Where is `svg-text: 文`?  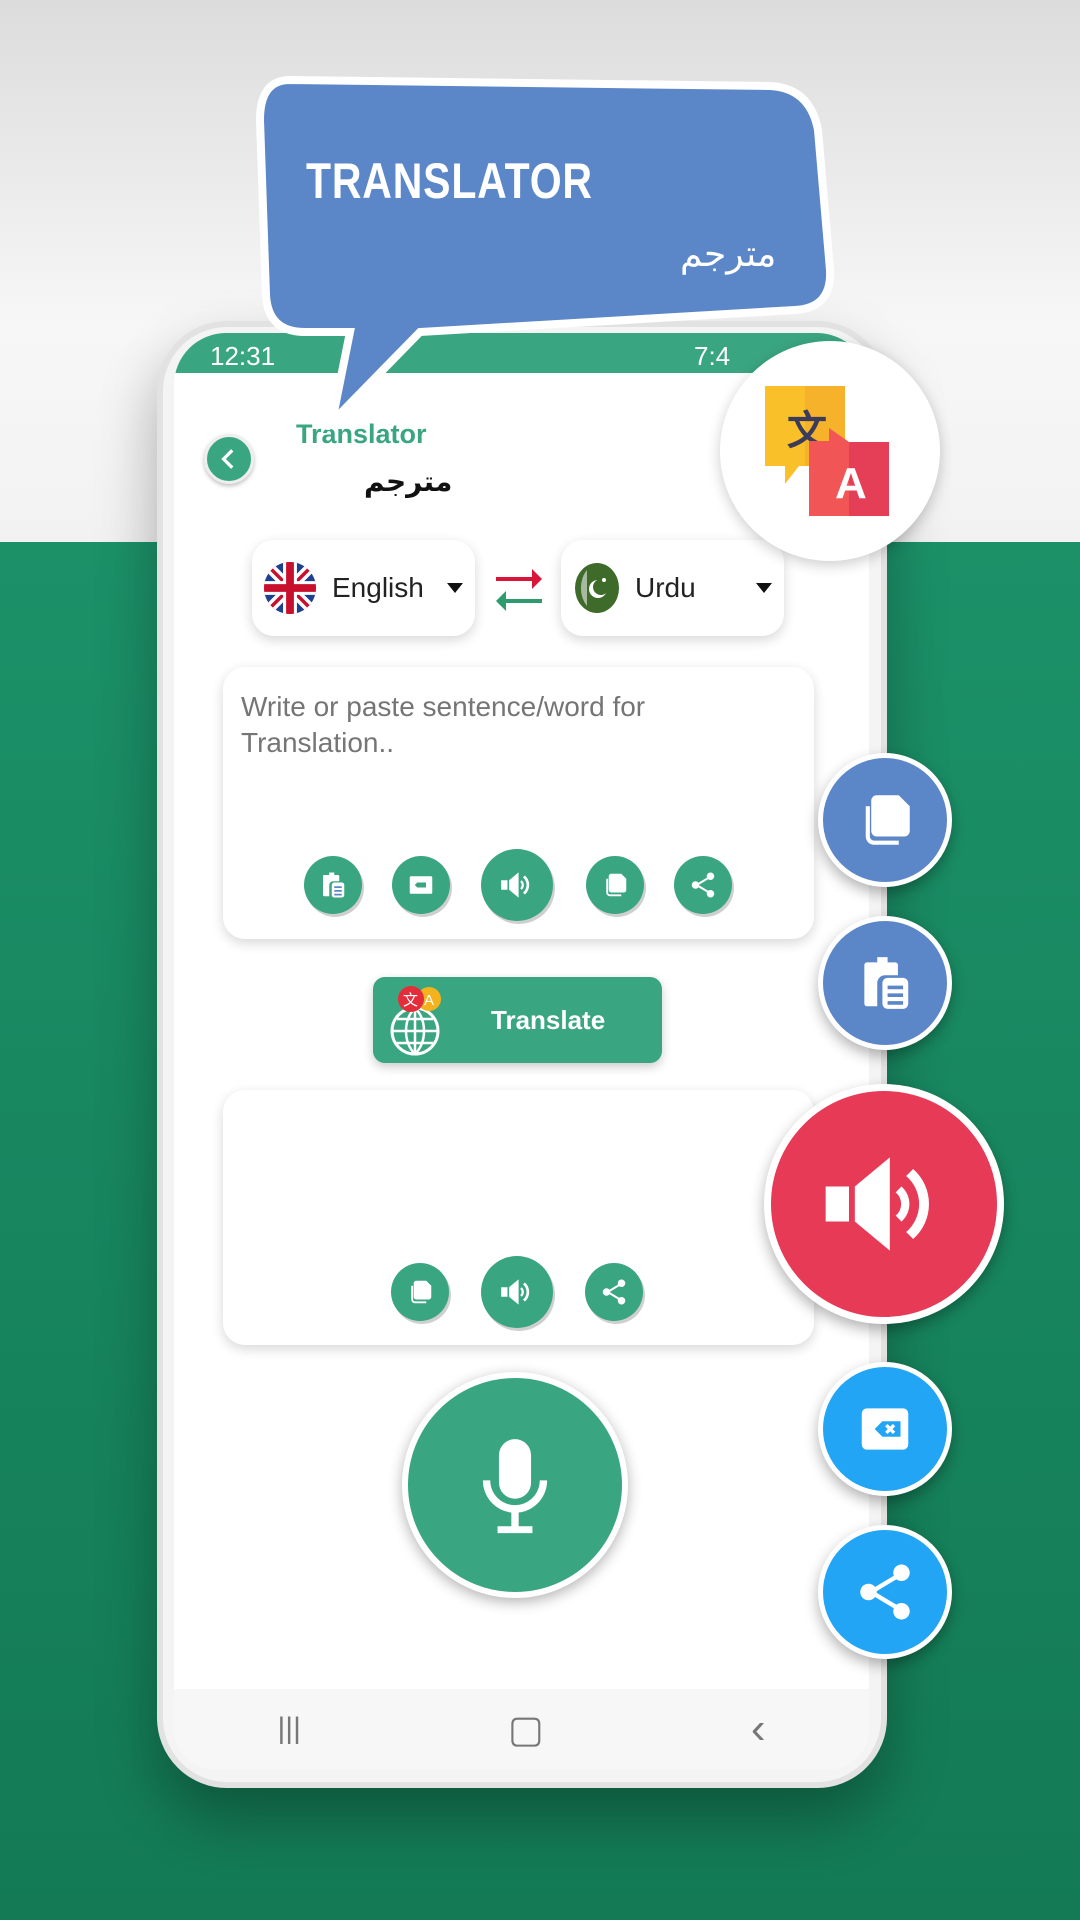 svg-text: 文 is located at coordinates (410, 1000).